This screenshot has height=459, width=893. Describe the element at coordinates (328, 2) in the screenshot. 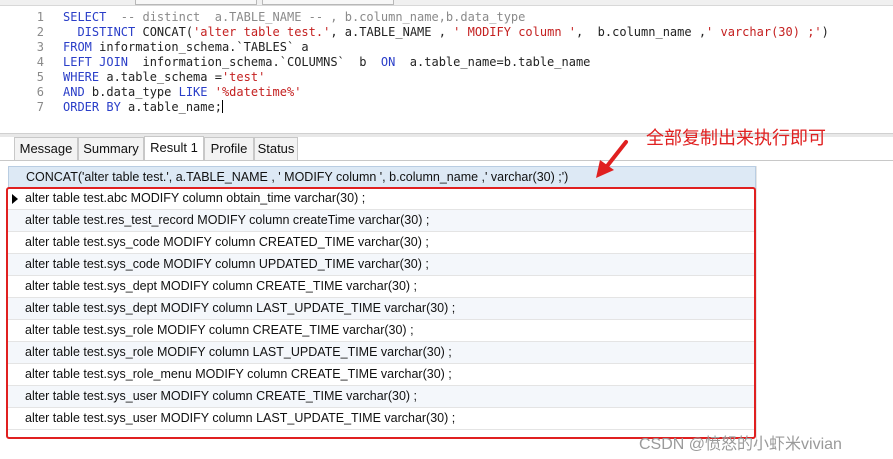

I see `toolbar-field-right` at that location.